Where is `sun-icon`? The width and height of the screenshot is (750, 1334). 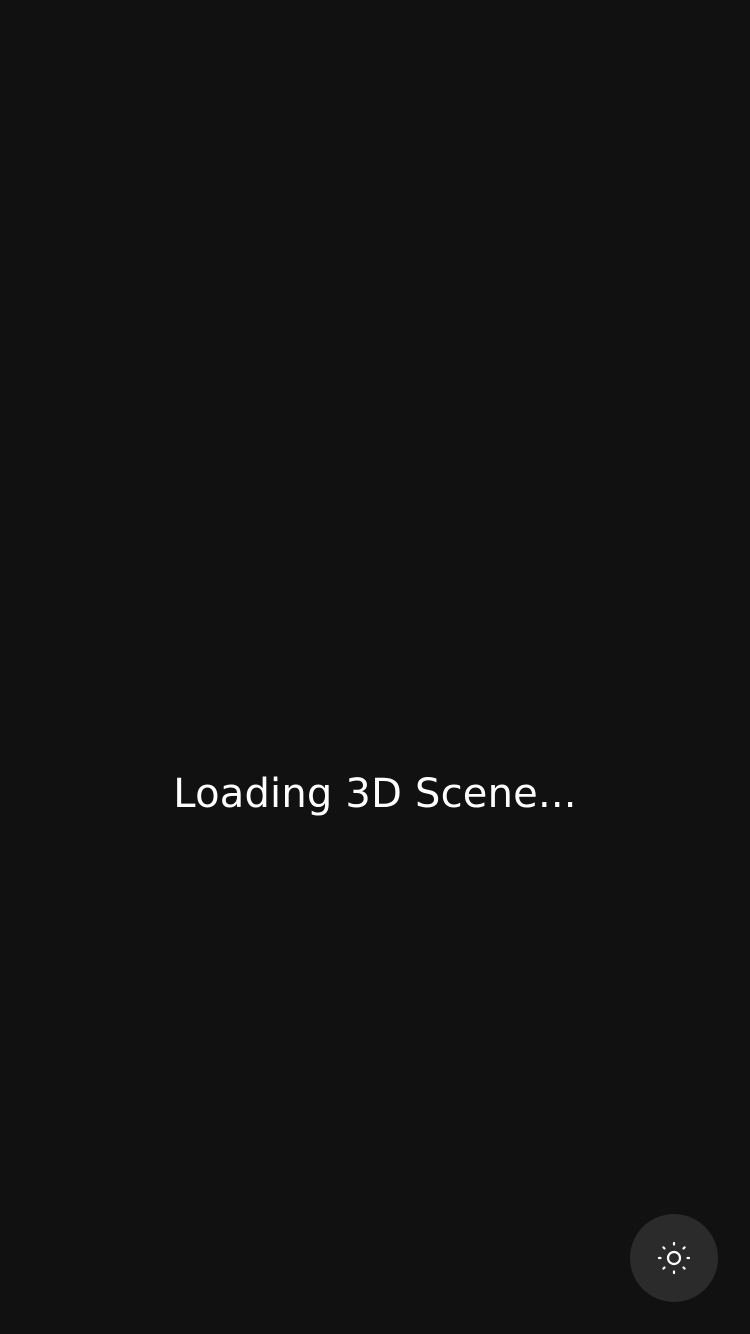
sun-icon is located at coordinates (674, 1258).